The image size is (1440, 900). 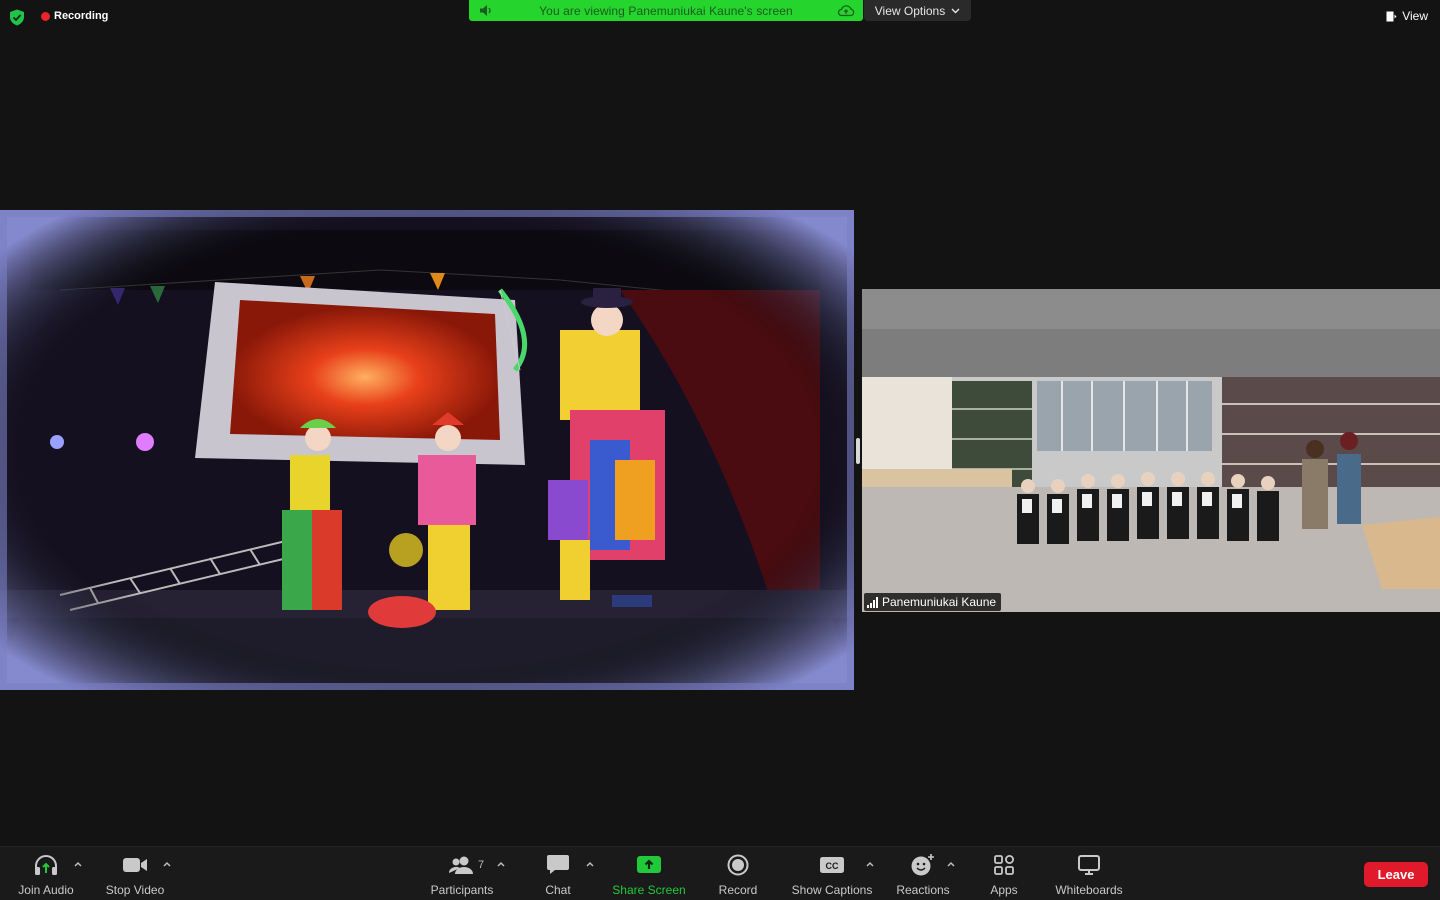 What do you see at coordinates (649, 875) in the screenshot?
I see `share-screen-button: Share Screen` at bounding box center [649, 875].